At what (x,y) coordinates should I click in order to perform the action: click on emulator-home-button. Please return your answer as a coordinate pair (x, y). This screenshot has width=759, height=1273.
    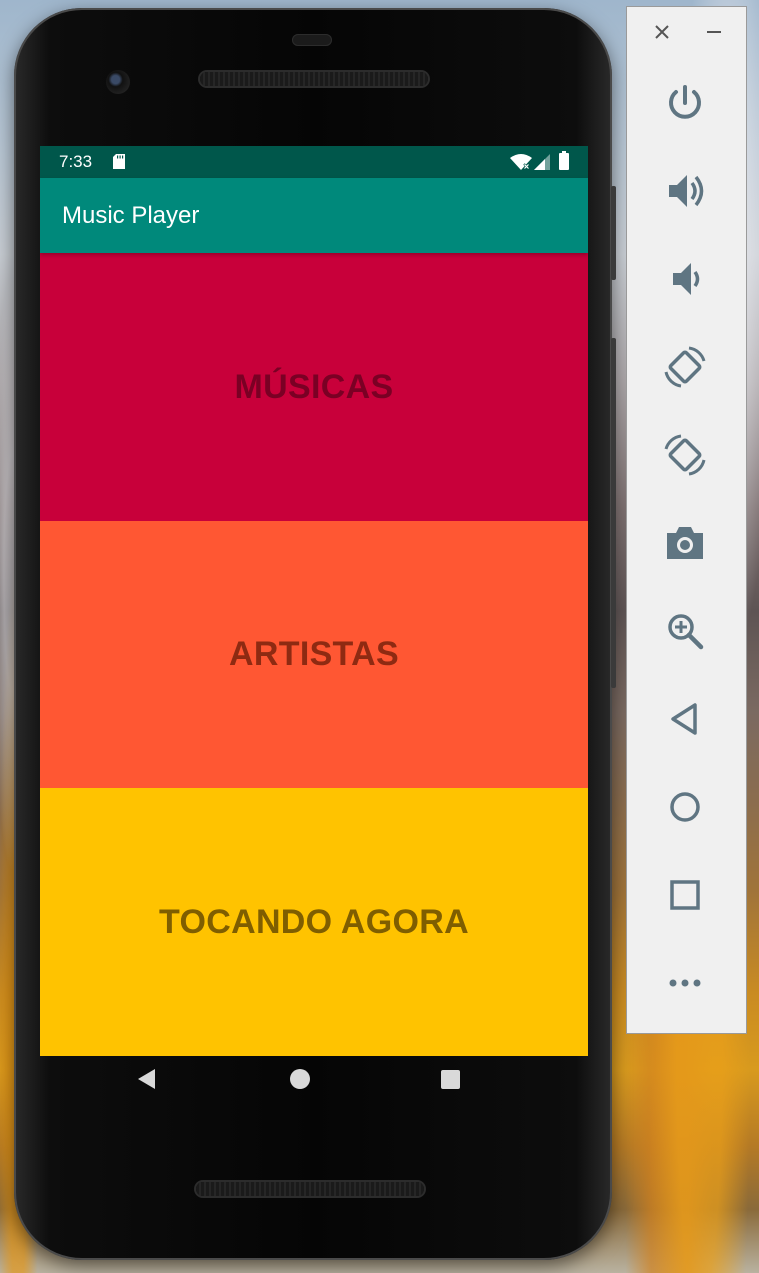
    Looking at the image, I should click on (685, 807).